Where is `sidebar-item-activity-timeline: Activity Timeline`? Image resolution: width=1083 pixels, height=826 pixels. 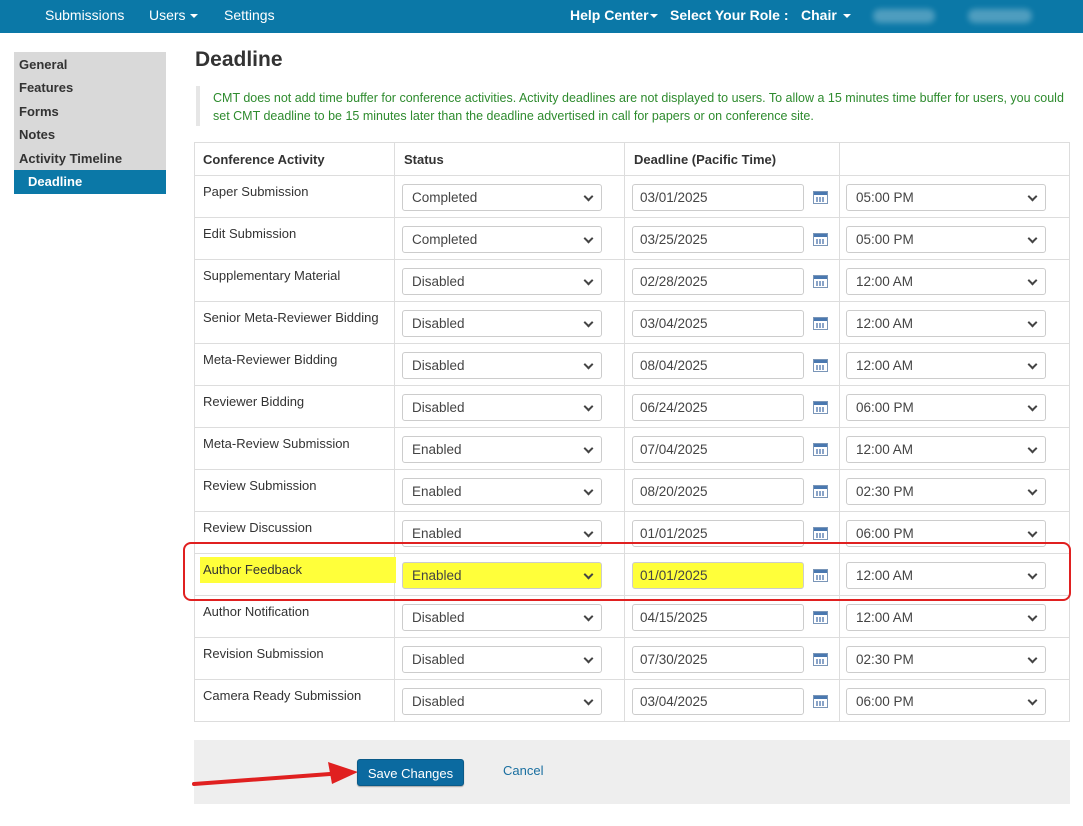 sidebar-item-activity-timeline: Activity Timeline is located at coordinates (70, 158).